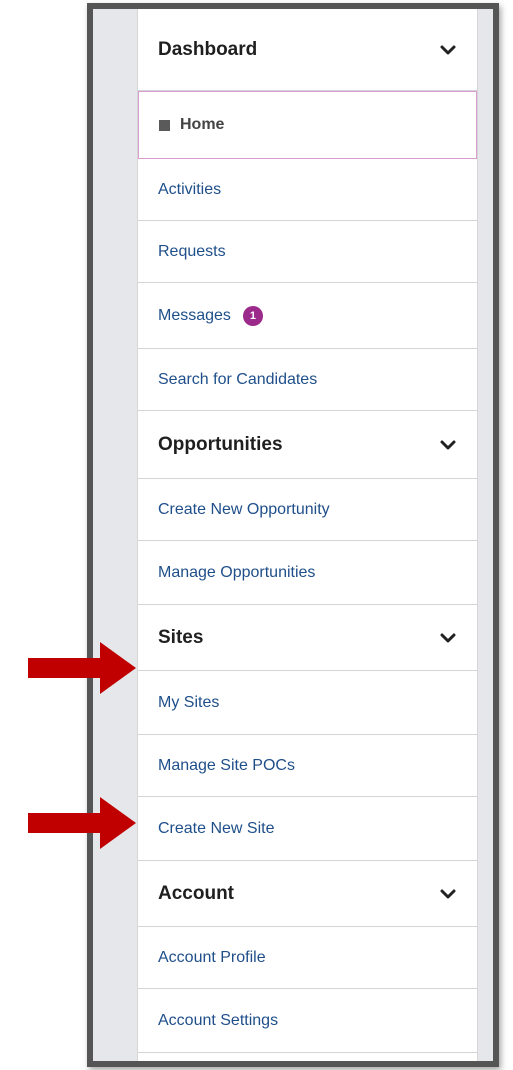 The height and width of the screenshot is (1070, 513). What do you see at coordinates (307, 252) in the screenshot?
I see `sidebar-item-requests: Requests` at bounding box center [307, 252].